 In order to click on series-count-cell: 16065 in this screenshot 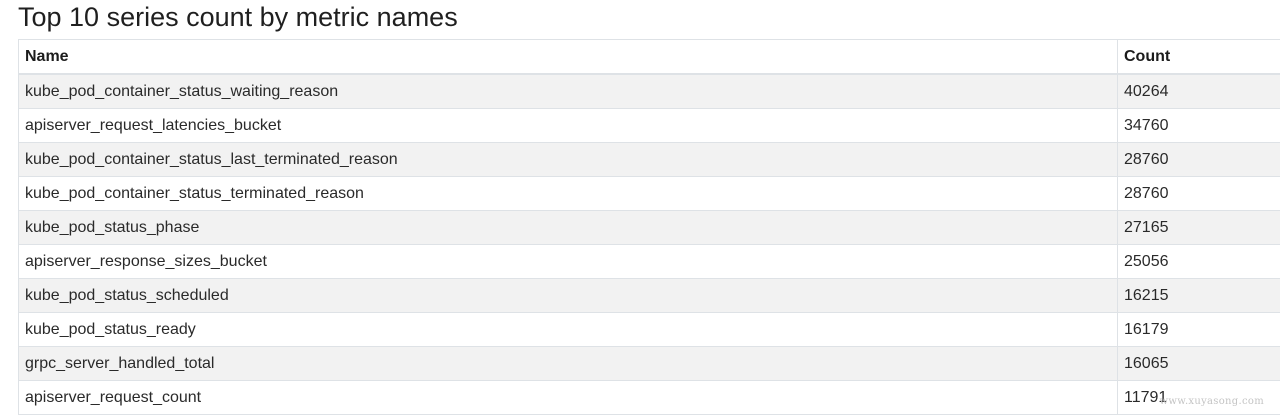, I will do `click(1198, 363)`.